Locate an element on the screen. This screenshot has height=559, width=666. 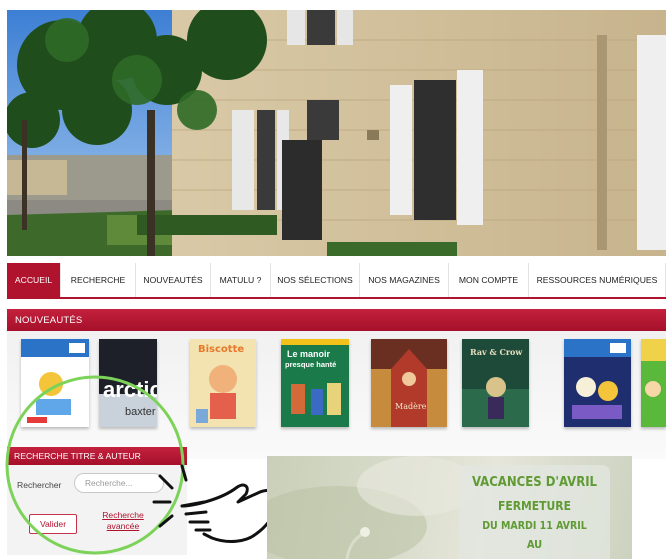
announcement-line-4: AU is located at coordinates (534, 544).